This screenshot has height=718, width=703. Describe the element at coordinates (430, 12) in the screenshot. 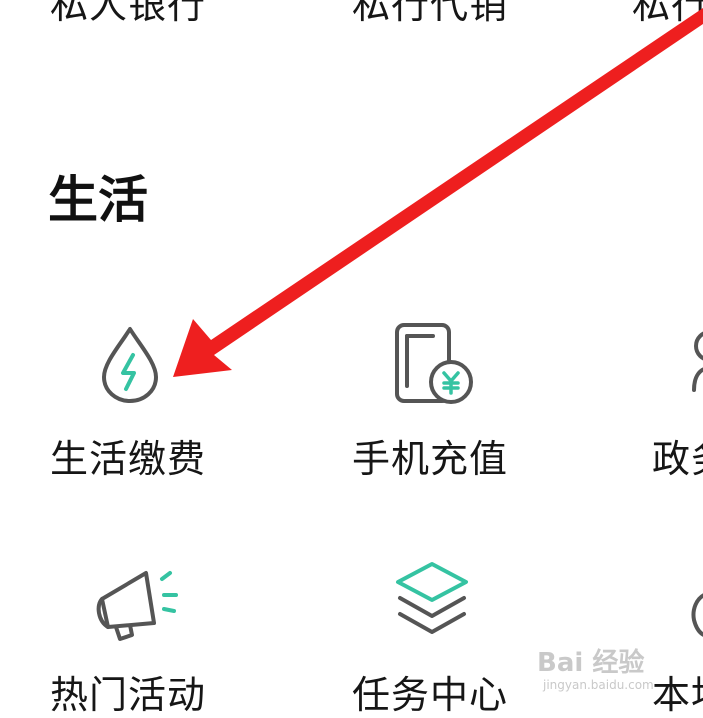

I see `private-banking-sales-label: 私行代销` at that location.